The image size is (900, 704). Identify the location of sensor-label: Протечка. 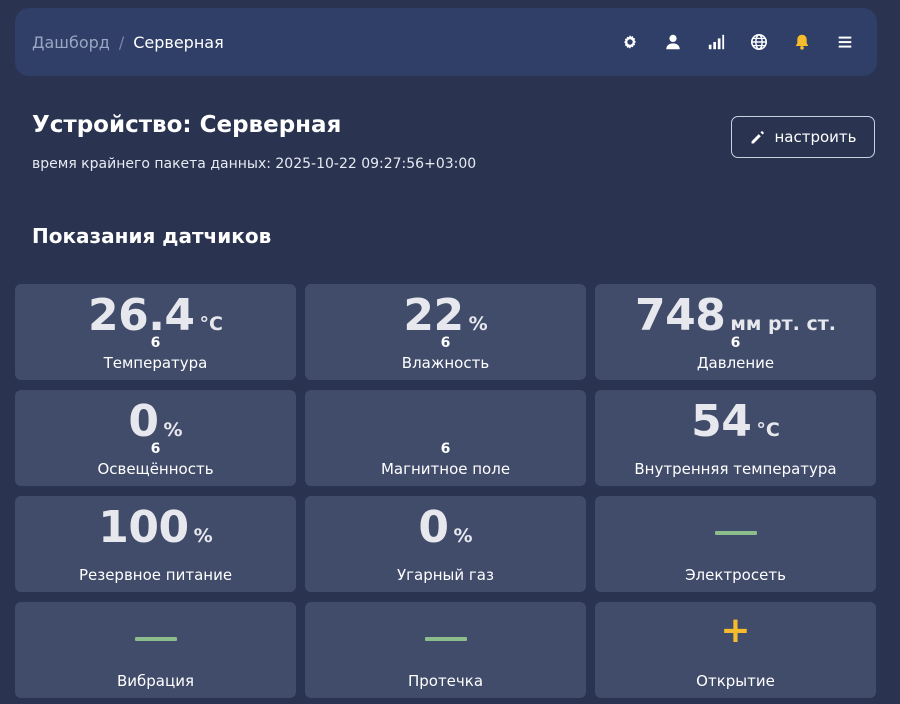
(445, 681).